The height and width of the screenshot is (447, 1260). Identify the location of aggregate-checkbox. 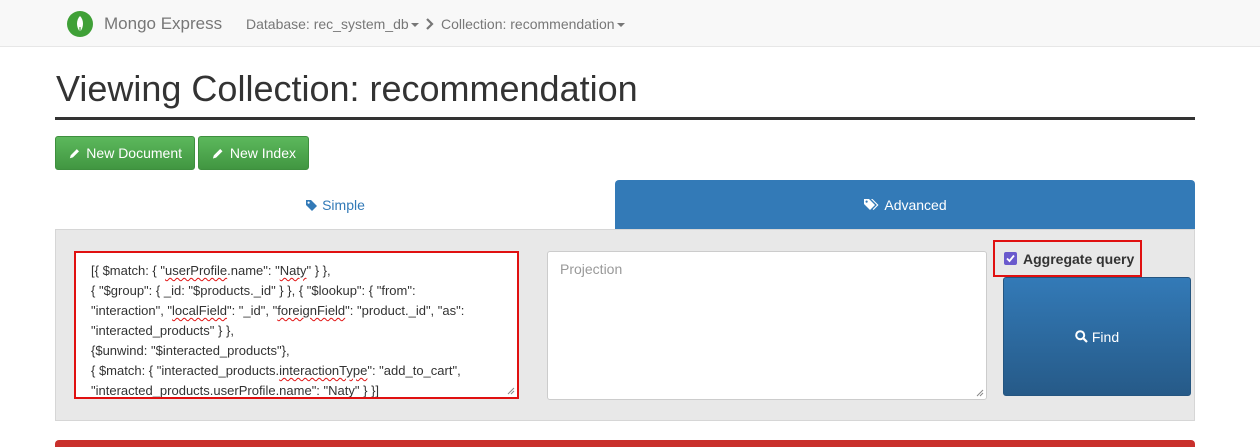
(1010, 258).